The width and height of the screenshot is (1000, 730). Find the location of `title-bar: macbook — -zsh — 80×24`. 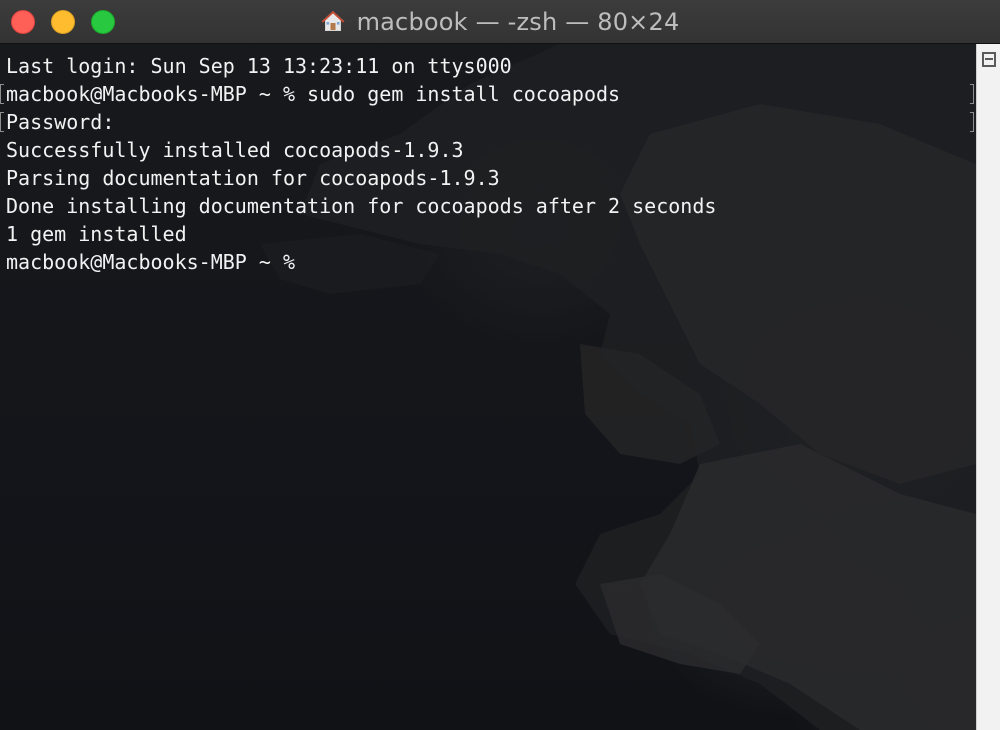

title-bar: macbook — -zsh — 80×24 is located at coordinates (500, 22).